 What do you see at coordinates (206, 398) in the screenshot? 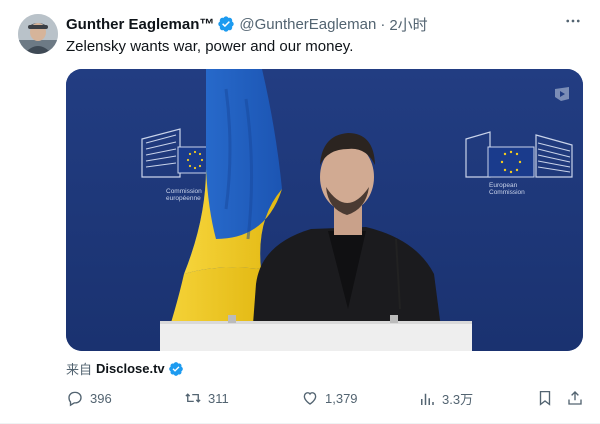
I see `retweet-button: 311` at bounding box center [206, 398].